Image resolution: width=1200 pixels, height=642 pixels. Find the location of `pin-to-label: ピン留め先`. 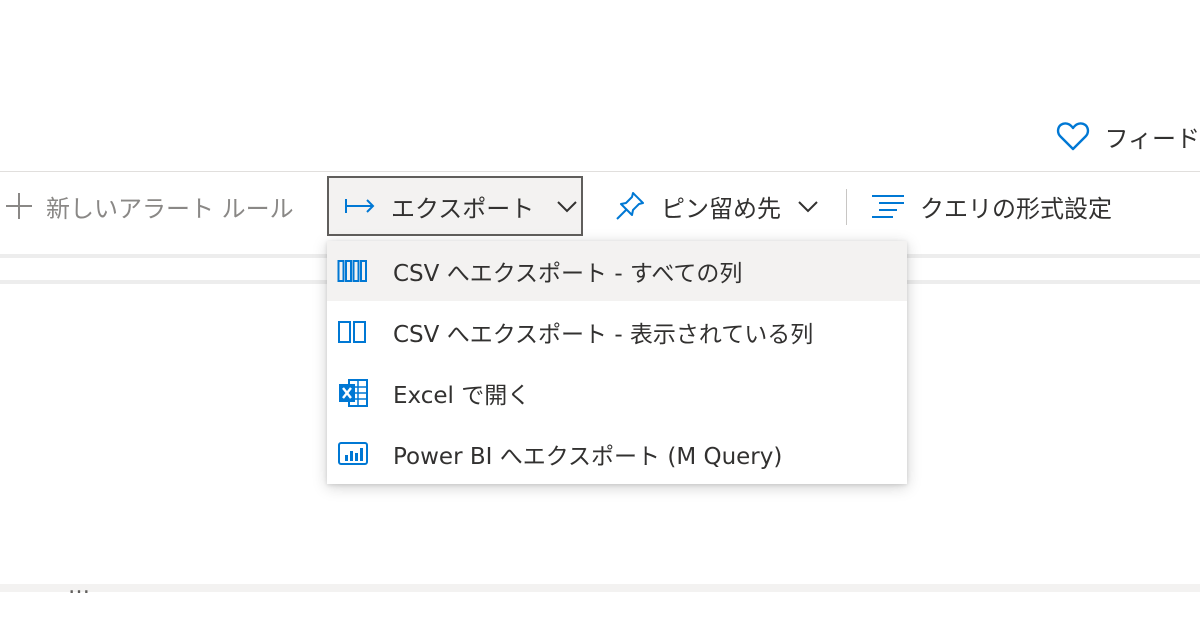

pin-to-label: ピン留め先 is located at coordinates (721, 208).